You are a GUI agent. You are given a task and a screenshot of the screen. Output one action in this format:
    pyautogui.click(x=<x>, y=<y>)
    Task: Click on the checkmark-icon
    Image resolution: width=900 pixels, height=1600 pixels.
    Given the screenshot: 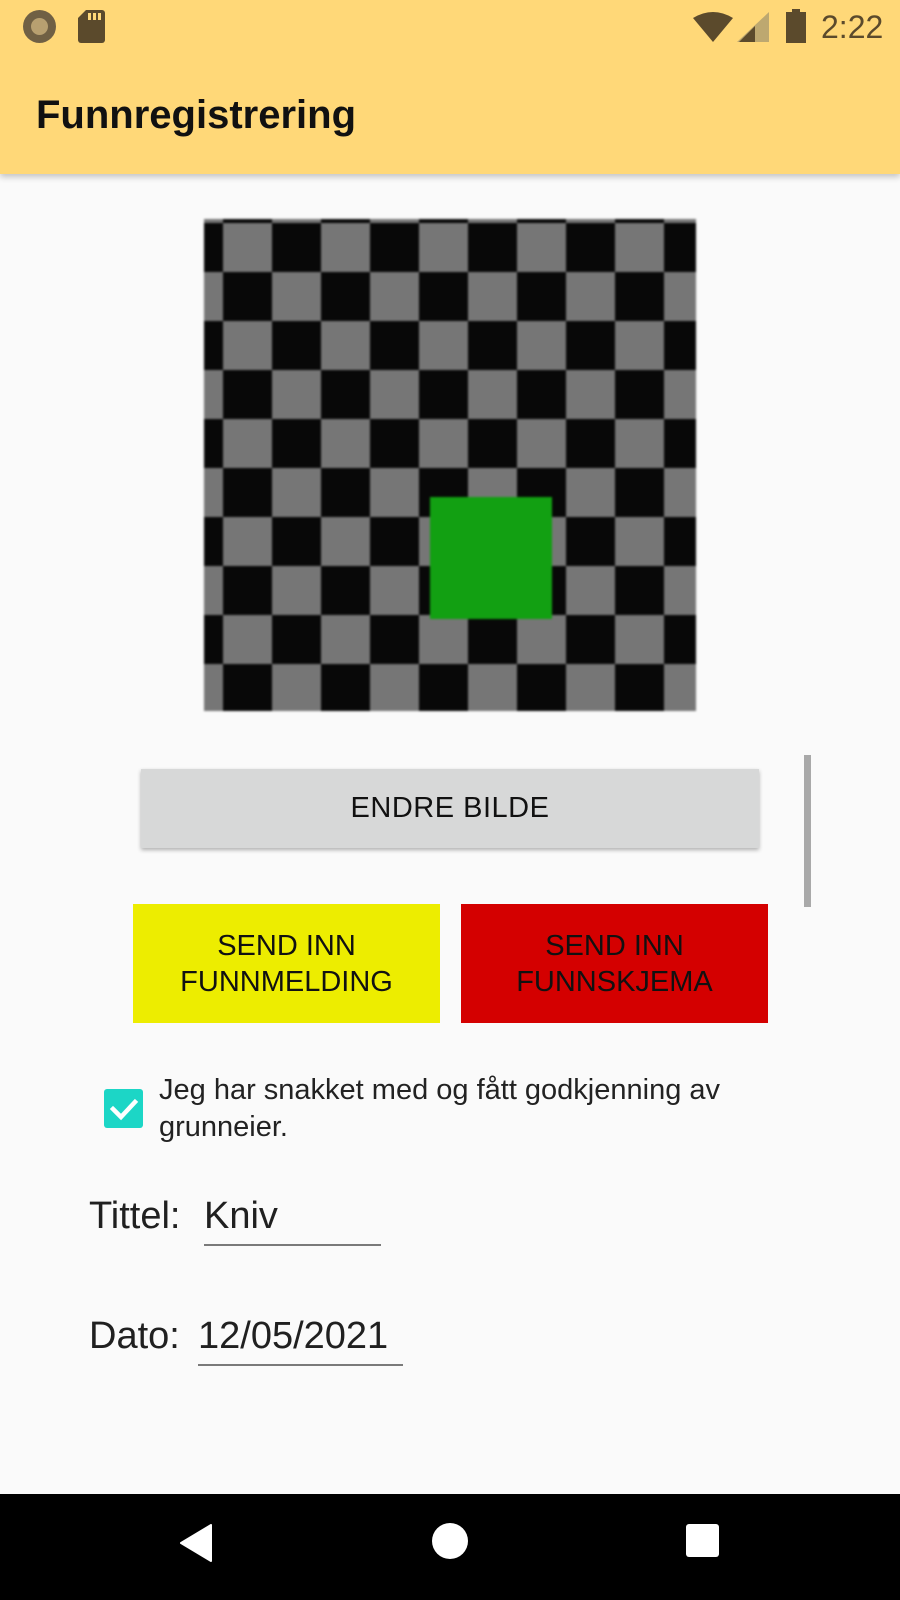 What is the action you would take?
    pyautogui.click(x=123, y=1109)
    